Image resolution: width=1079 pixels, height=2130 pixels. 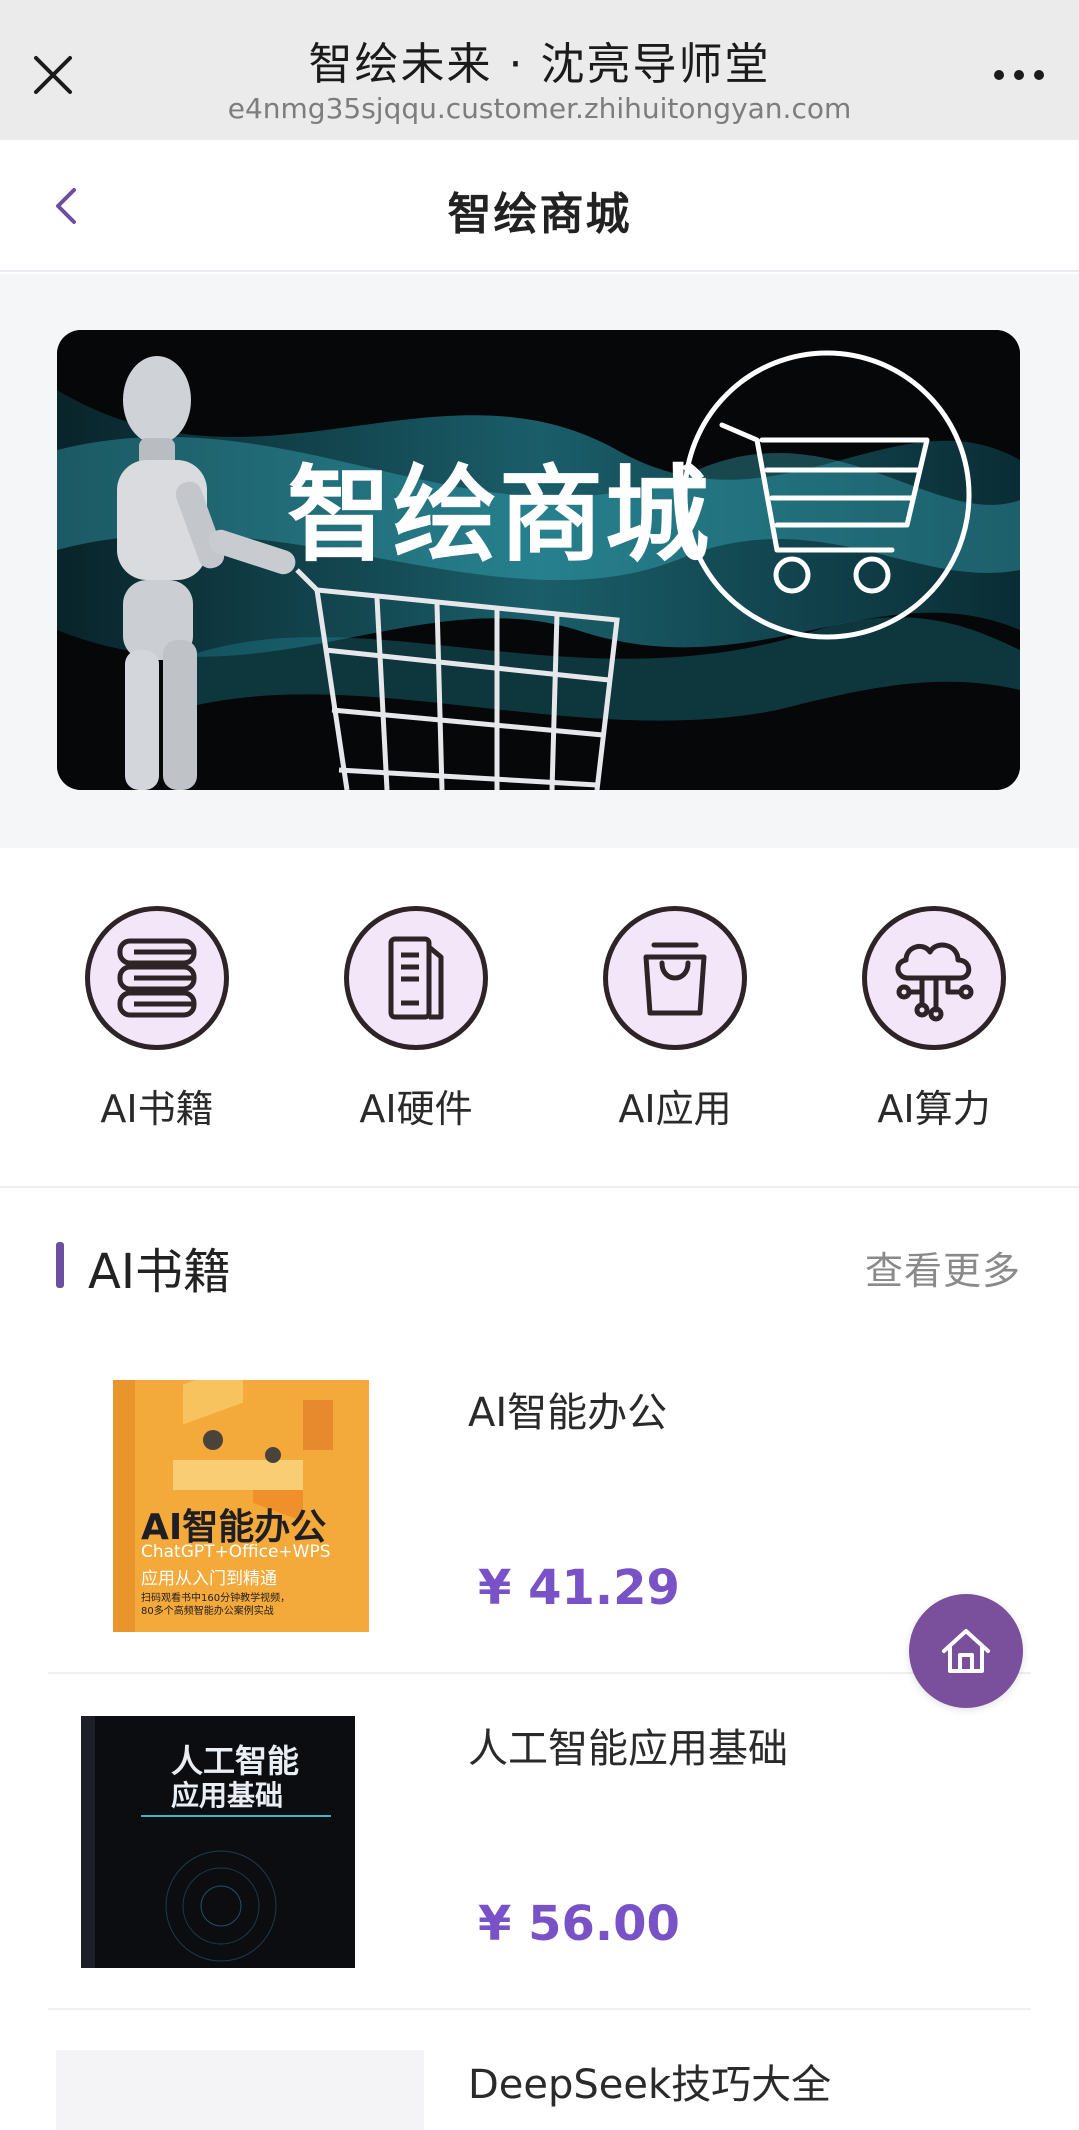 What do you see at coordinates (934, 982) in the screenshot?
I see `cloud-network-icon` at bounding box center [934, 982].